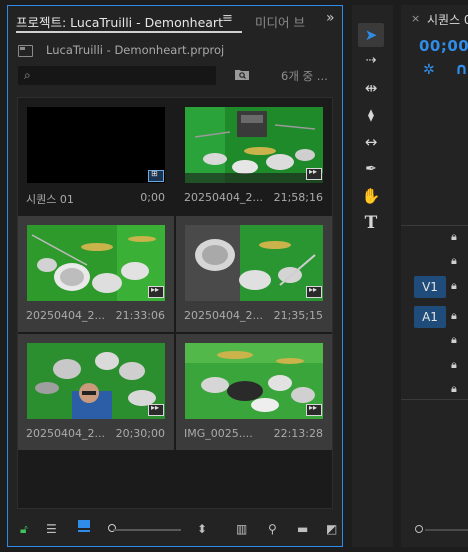 The width and height of the screenshot is (468, 552). Describe the element at coordinates (140, 433) in the screenshot. I see `clip-duration: 20;30;00` at that location.